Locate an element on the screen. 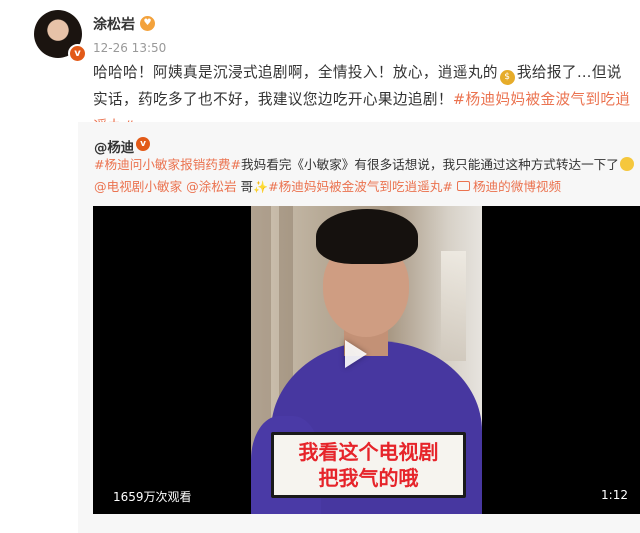 The width and height of the screenshot is (640, 533). caption-line-2: 把我气的哦 is located at coordinates (368, 478).